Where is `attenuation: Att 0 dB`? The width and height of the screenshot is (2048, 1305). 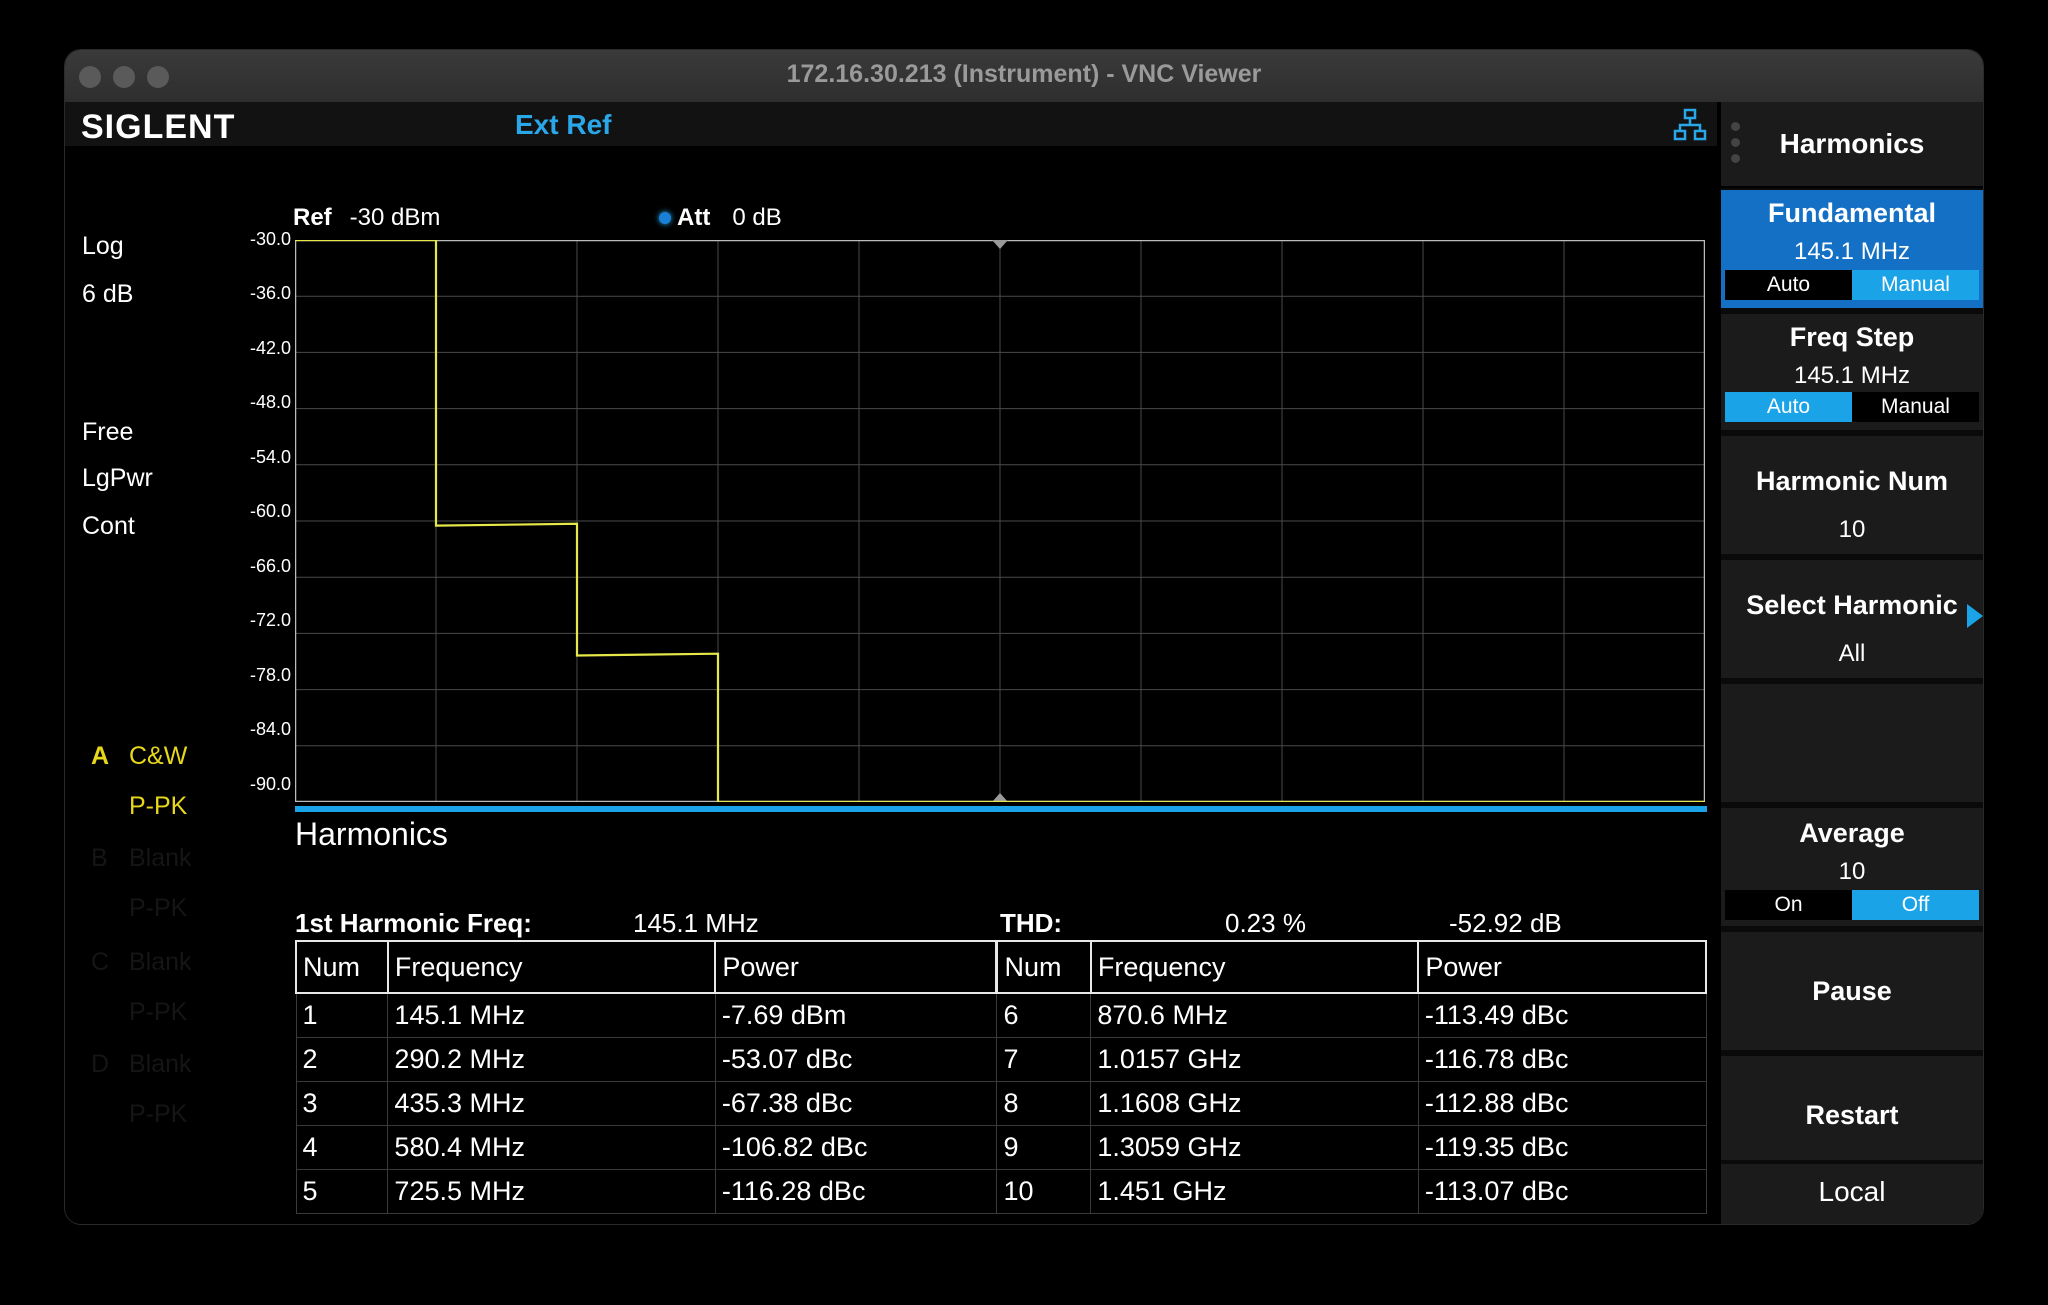 attenuation: Att 0 dB is located at coordinates (729, 218).